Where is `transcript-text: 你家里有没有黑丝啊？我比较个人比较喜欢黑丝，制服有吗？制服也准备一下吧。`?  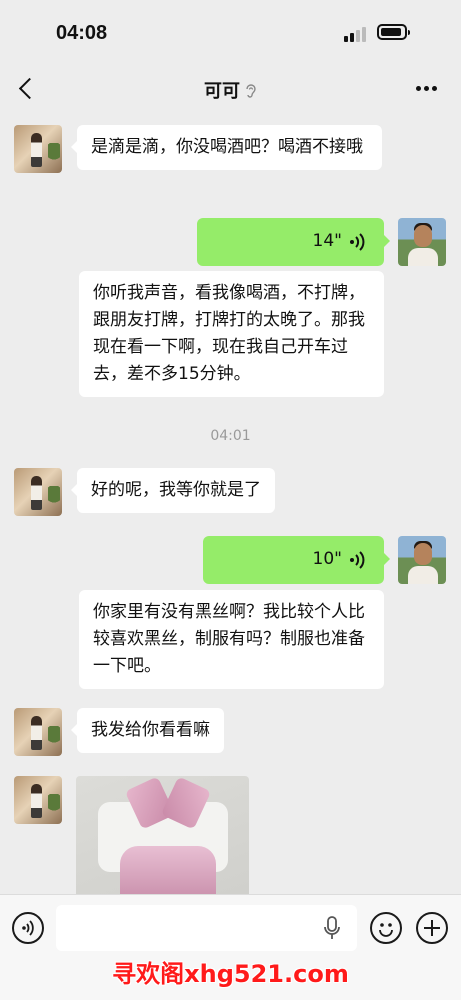 transcript-text: 你家里有没有黑丝啊？我比较个人比较喜欢黑丝，制服有吗？制服也准备一下吧。 is located at coordinates (229, 639).